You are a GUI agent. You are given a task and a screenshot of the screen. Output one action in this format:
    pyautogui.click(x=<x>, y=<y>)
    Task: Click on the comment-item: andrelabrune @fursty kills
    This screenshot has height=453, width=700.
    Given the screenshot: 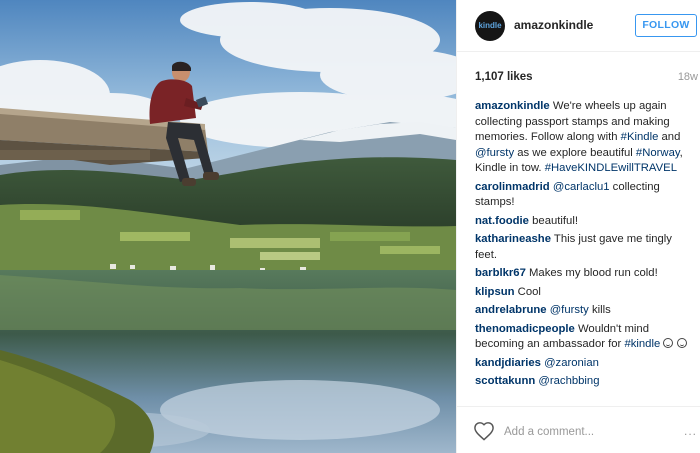 What is the action you would take?
    pyautogui.click(x=586, y=311)
    